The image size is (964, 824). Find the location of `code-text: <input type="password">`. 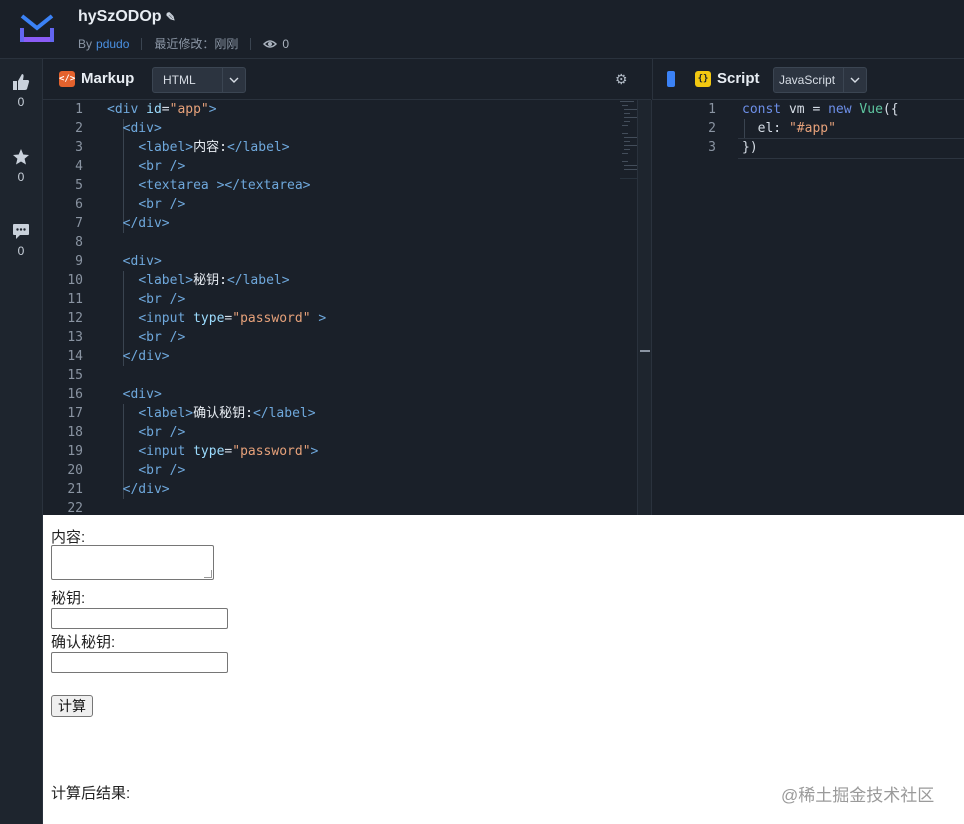

code-text: <input type="password"> is located at coordinates (212, 451).